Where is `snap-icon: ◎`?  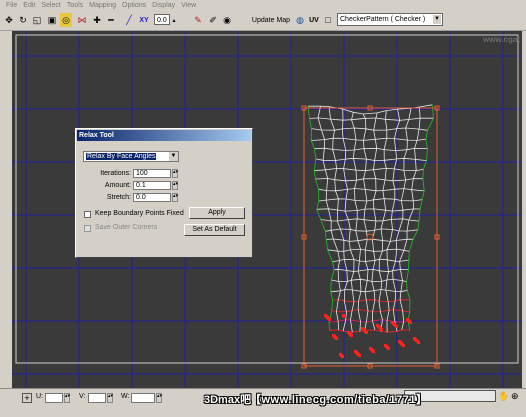
snap-icon: ◎ is located at coordinates (66, 20).